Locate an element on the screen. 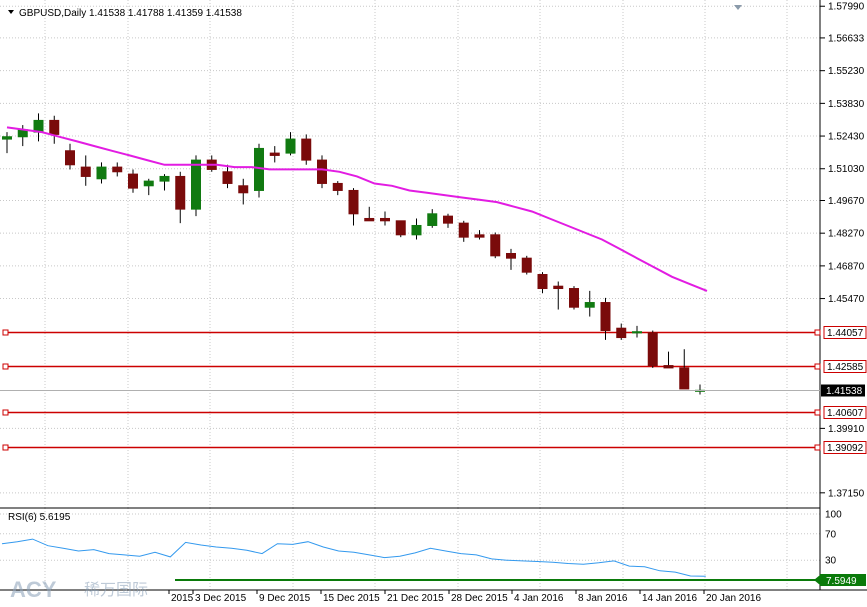 The height and width of the screenshot is (607, 867). watermark-latin: ACY is located at coordinates (33, 589).